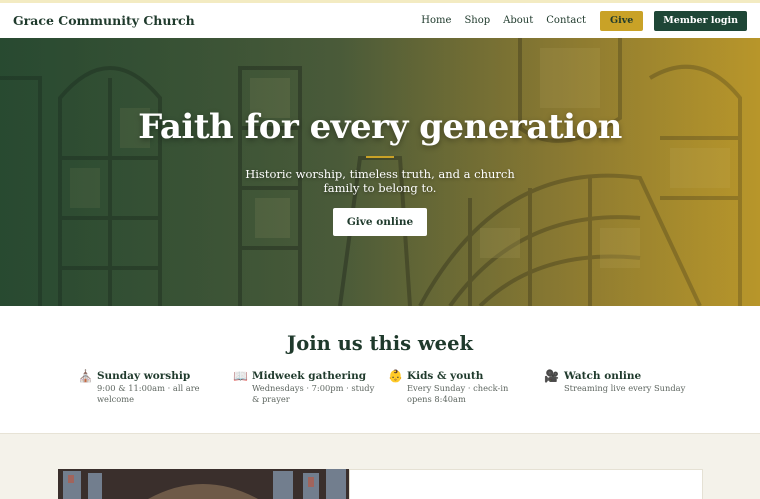  I want to click on stained-glass-window-image, so click(203, 484).